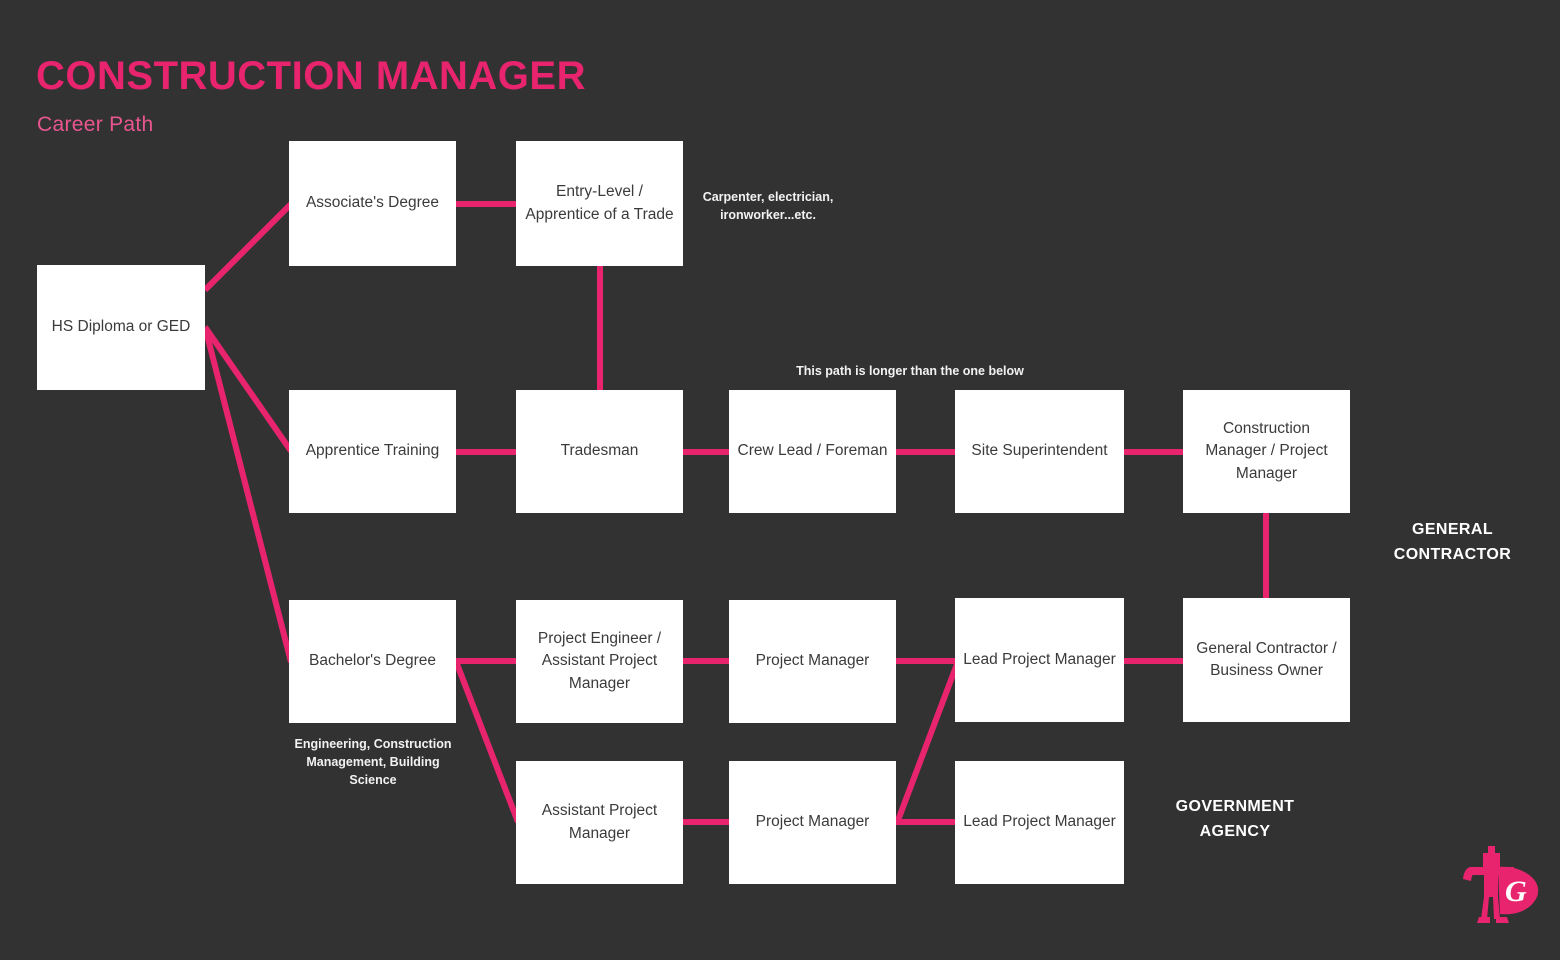 This screenshot has width=1560, height=960. I want to click on node-label: Apprentice Training, so click(372, 451).